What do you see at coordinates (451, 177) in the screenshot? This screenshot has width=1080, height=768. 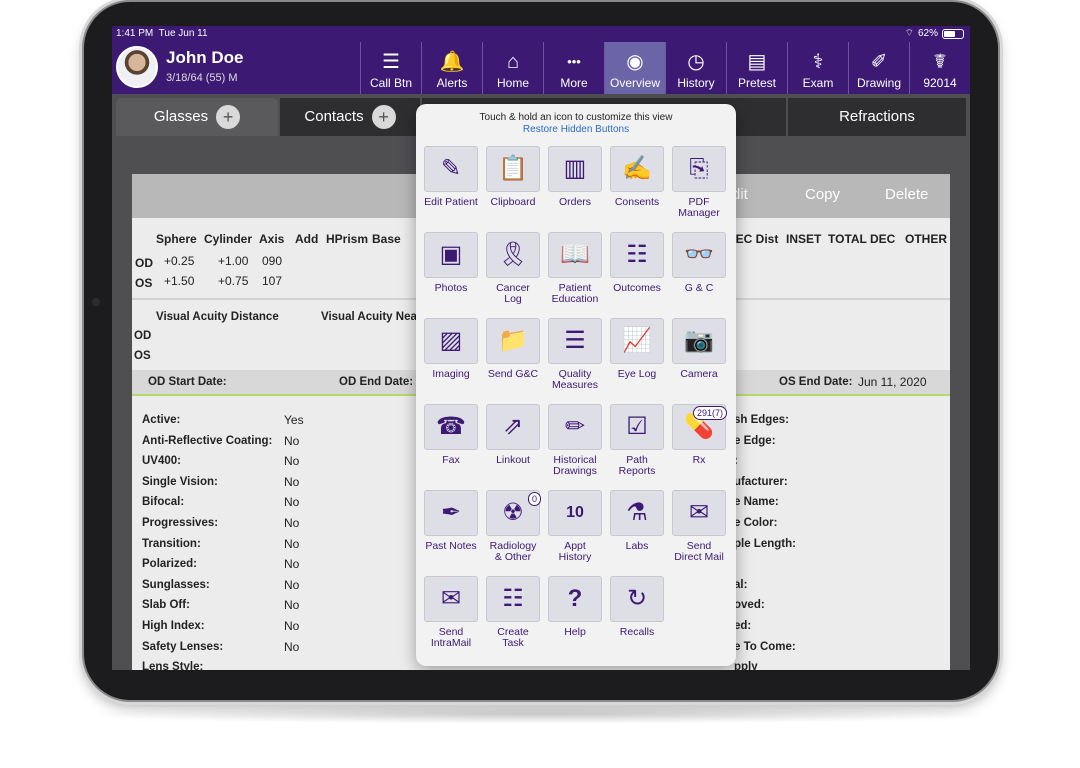 I see `tile-edit-patient: ✎Edit Patient` at bounding box center [451, 177].